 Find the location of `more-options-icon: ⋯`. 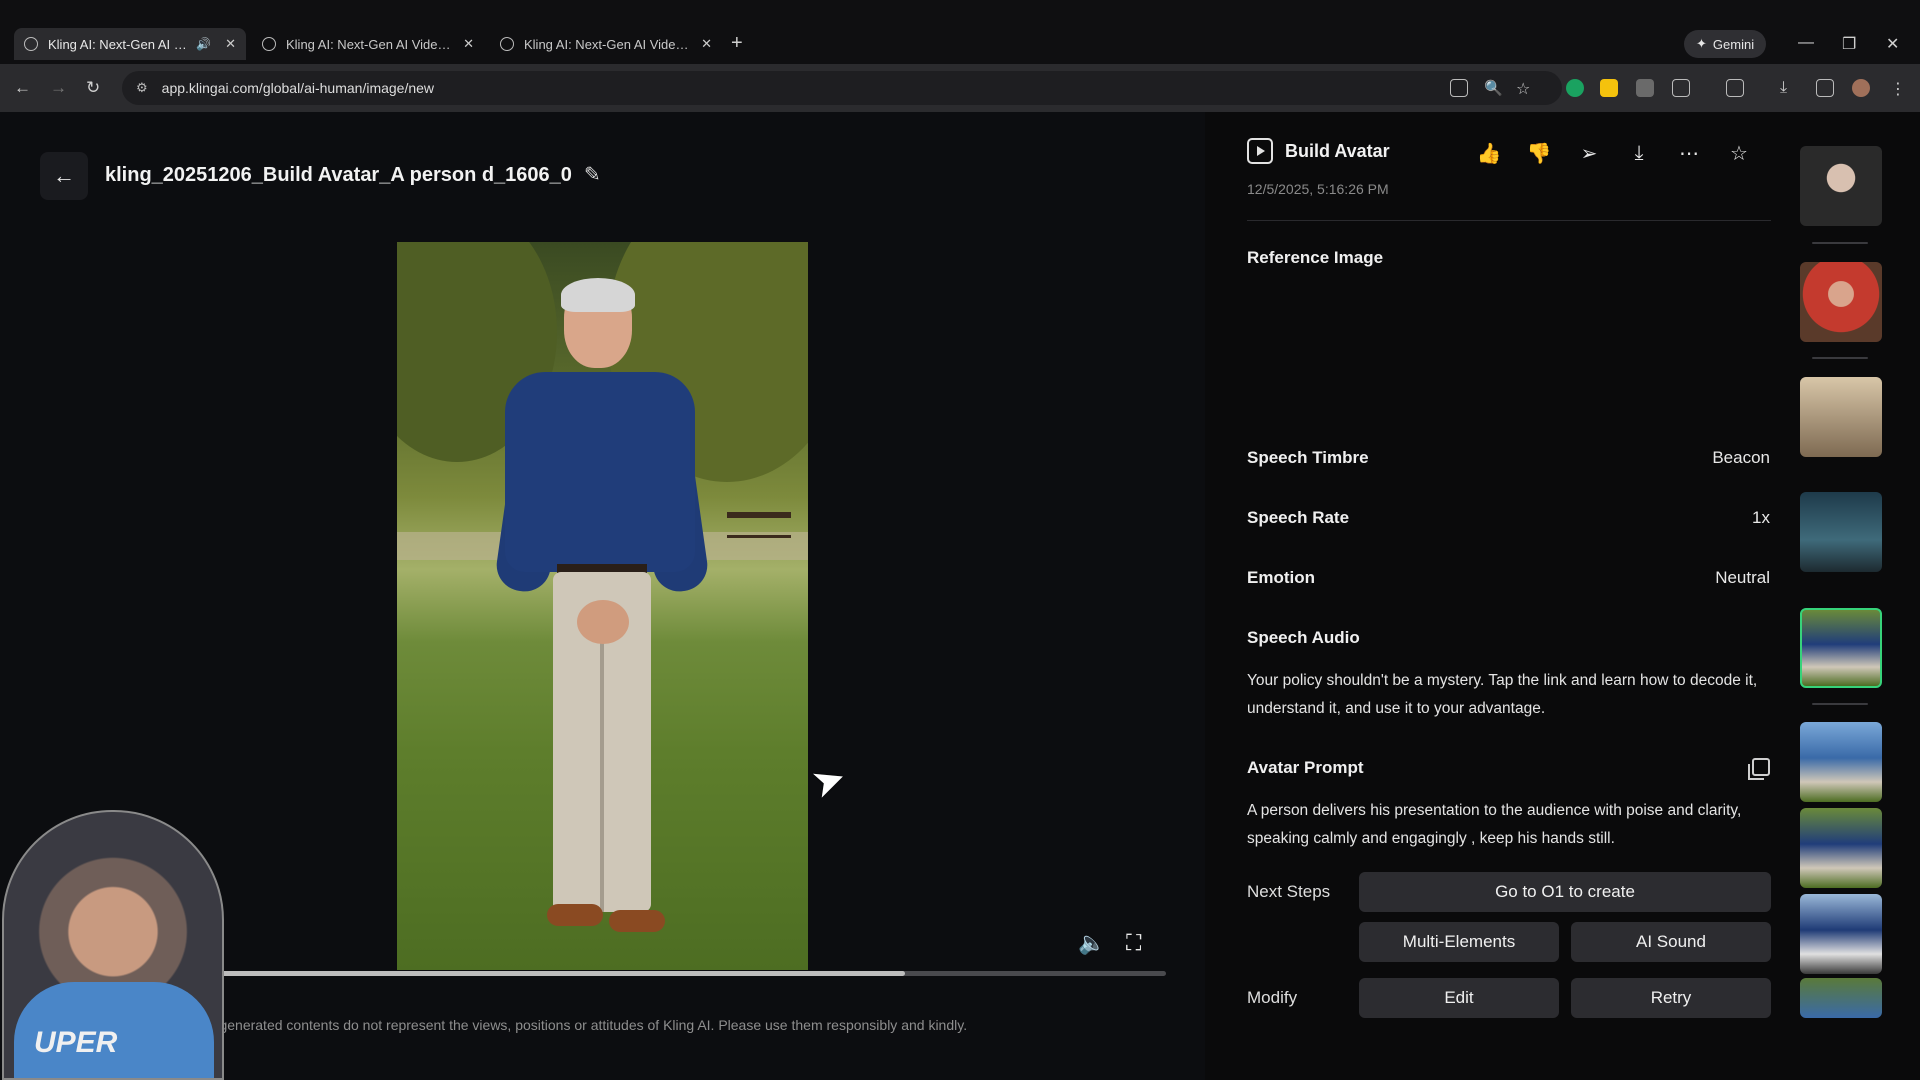

more-options-icon: ⋯ is located at coordinates (1689, 153).